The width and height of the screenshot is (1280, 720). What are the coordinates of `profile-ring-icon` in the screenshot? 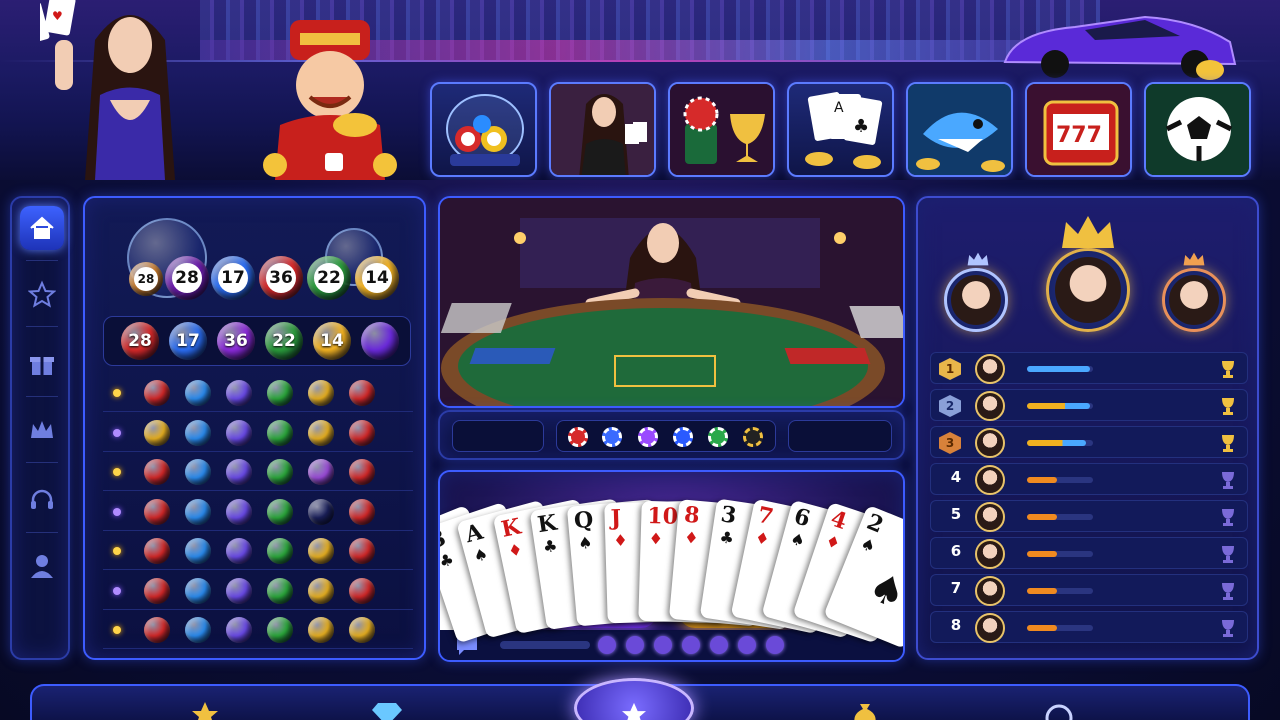 It's located at (1059, 710).